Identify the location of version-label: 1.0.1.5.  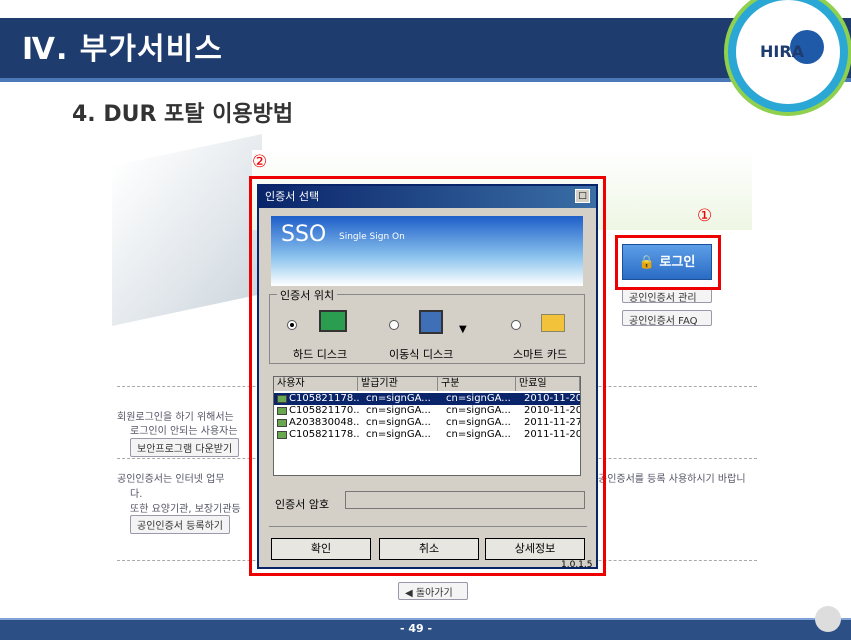
(577, 565).